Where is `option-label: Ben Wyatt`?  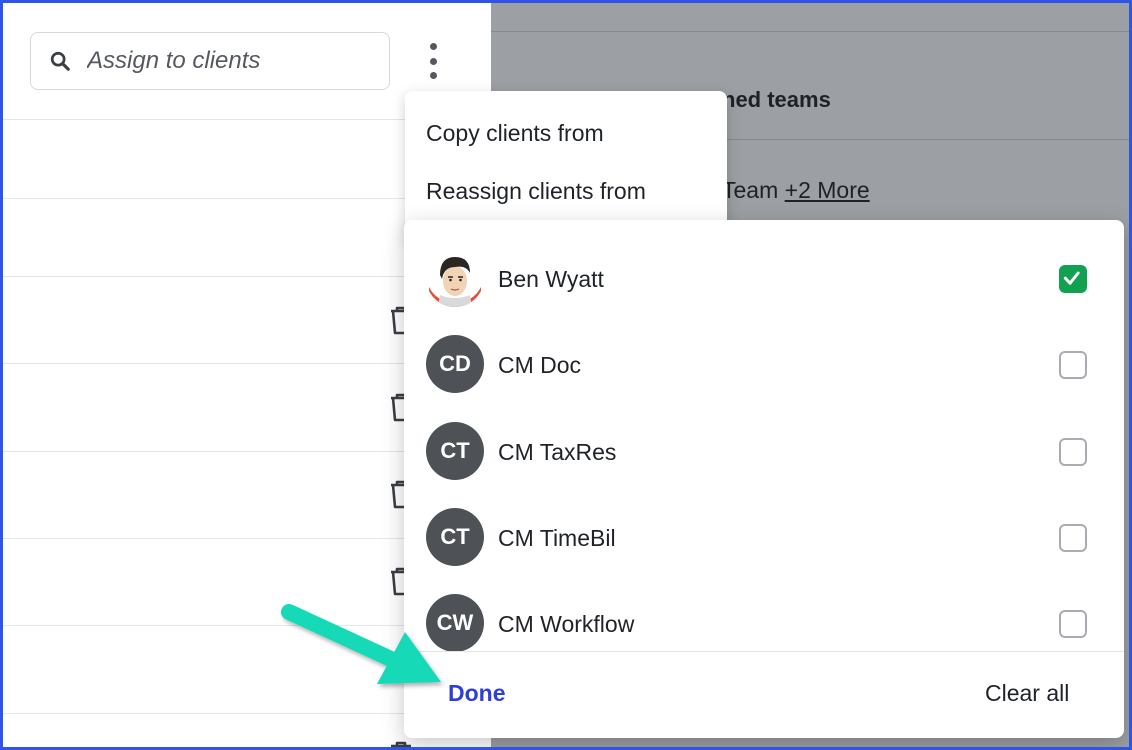
option-label: Ben Wyatt is located at coordinates (551, 279).